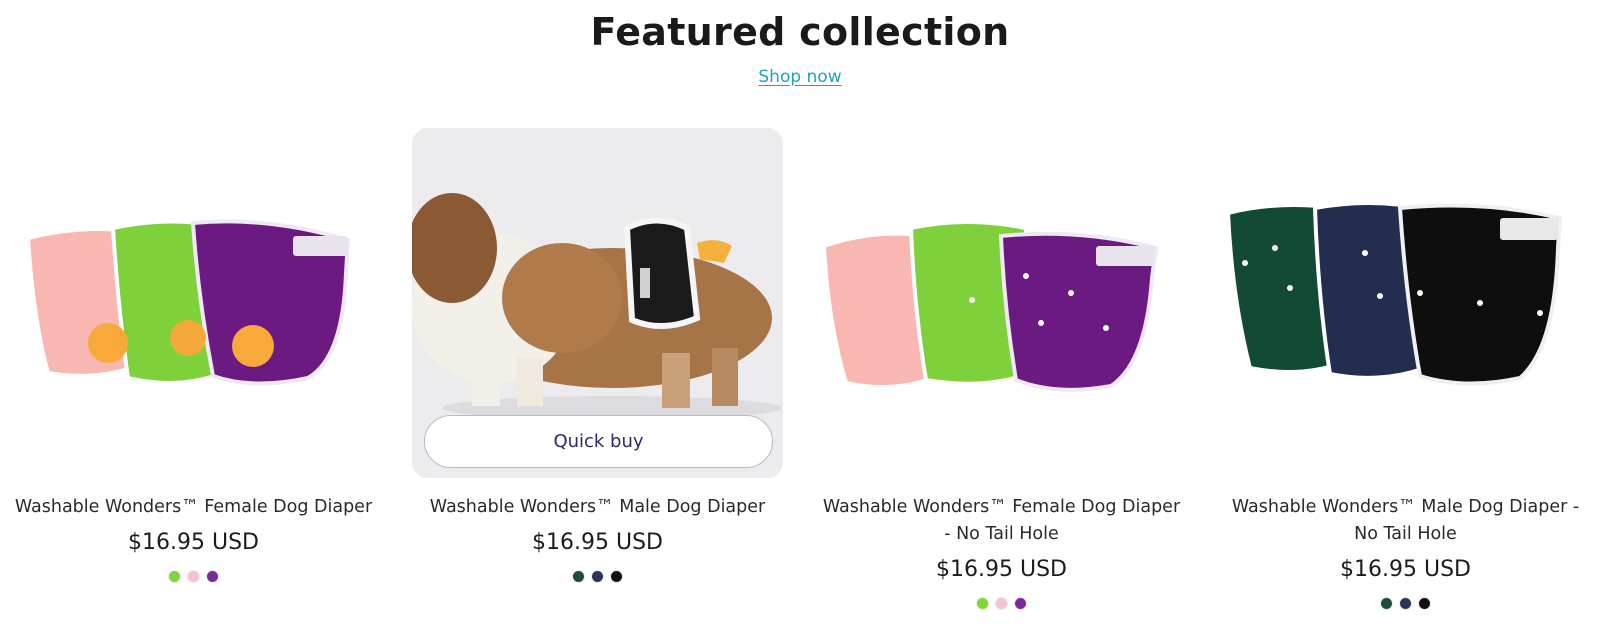 This screenshot has height=625, width=1600. I want to click on shop-now-link: Shop now, so click(799, 77).